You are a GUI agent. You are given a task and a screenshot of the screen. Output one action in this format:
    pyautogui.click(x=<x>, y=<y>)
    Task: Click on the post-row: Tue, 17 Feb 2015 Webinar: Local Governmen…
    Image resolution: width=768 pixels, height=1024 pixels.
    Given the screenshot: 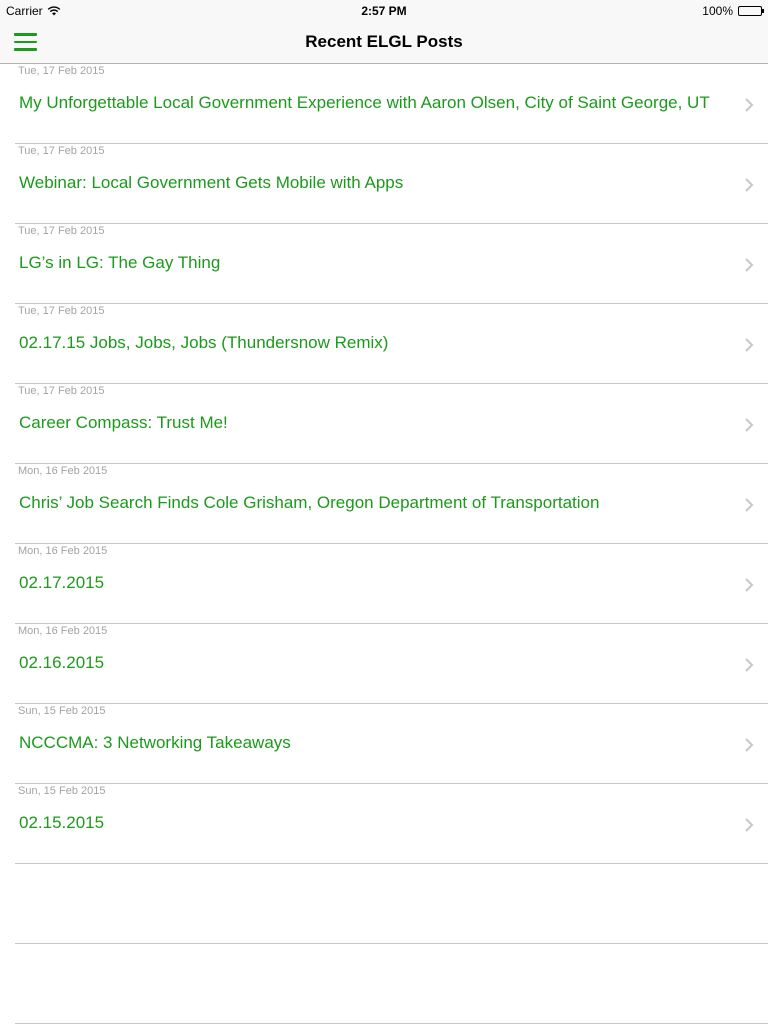 What is the action you would take?
    pyautogui.click(x=391, y=184)
    